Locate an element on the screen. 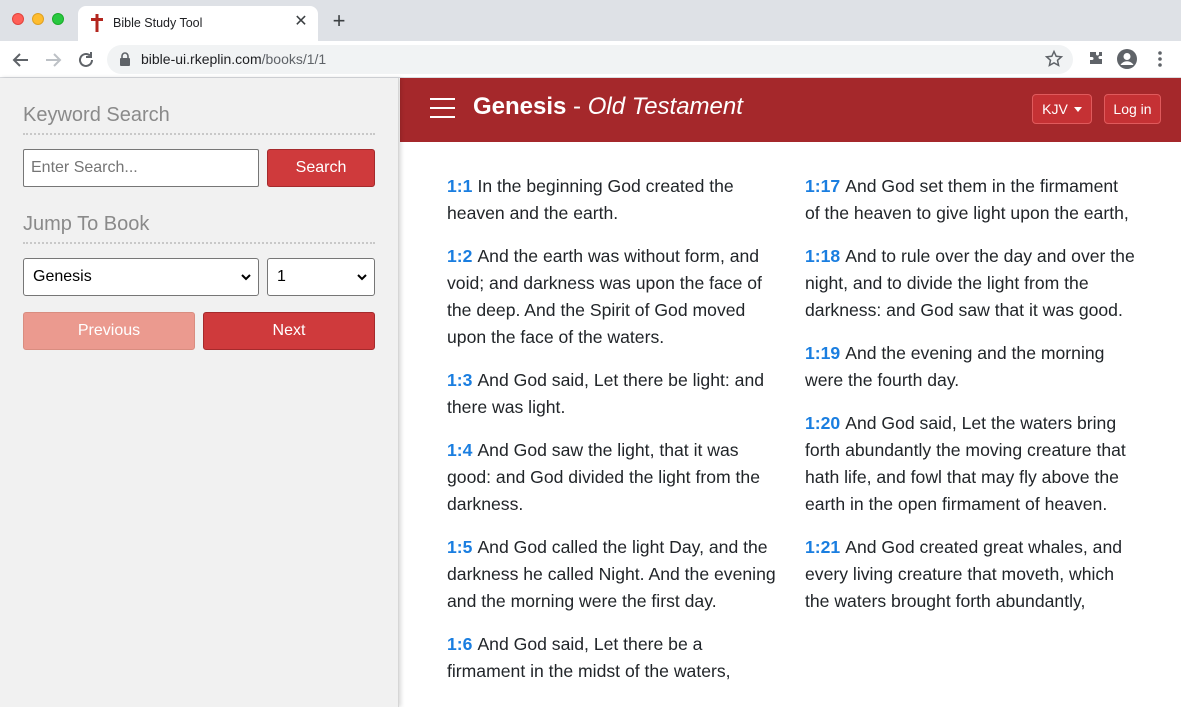  browser-toolbar: bible-ui.rkeplin.com/books/1/1 is located at coordinates (590, 59).